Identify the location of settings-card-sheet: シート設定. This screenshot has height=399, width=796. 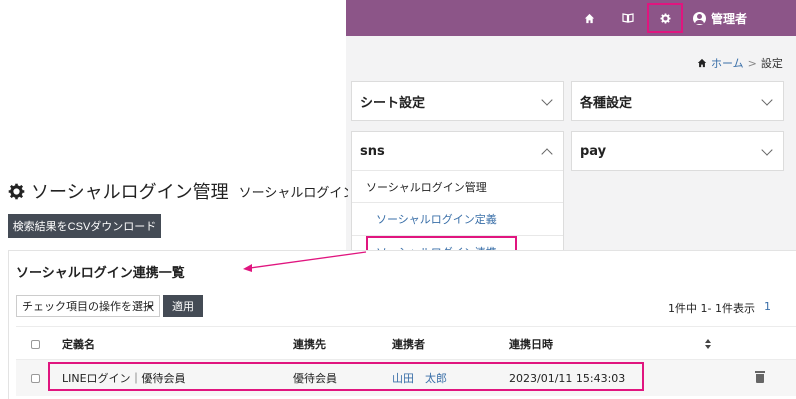
(457, 101).